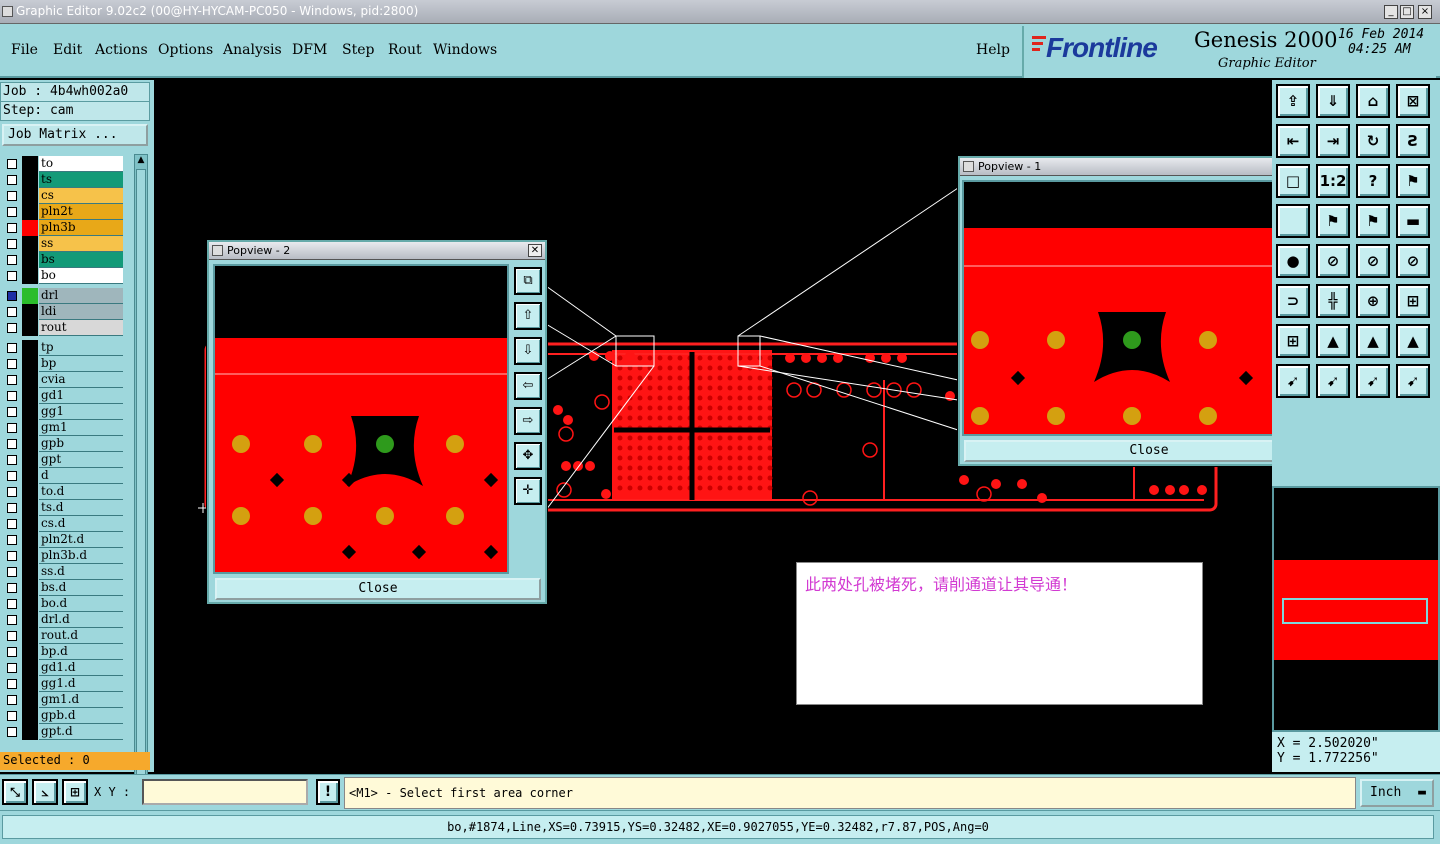  Describe the element at coordinates (1413, 381) in the screenshot. I see `tool-select-icon: ➹` at that location.